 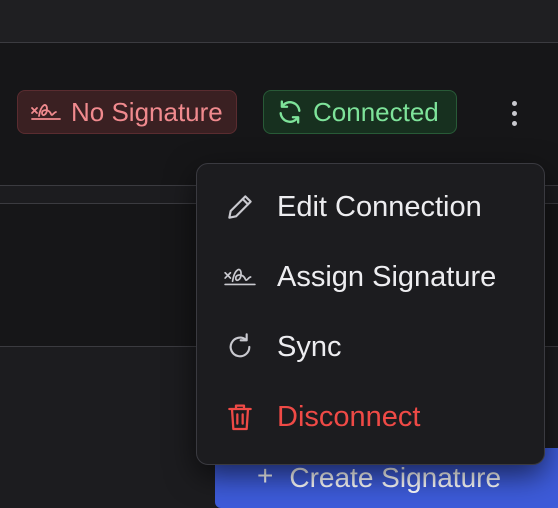 I want to click on menu-item-label: Assign Signature, so click(x=387, y=276).